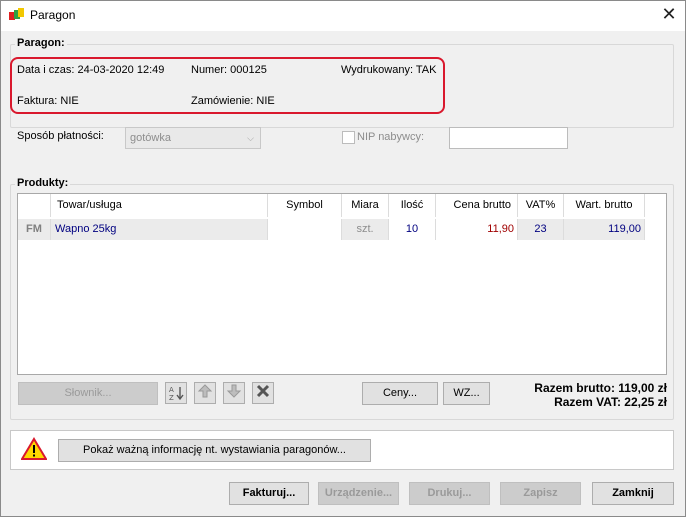  I want to click on table-header: Symbol, so click(305, 205).